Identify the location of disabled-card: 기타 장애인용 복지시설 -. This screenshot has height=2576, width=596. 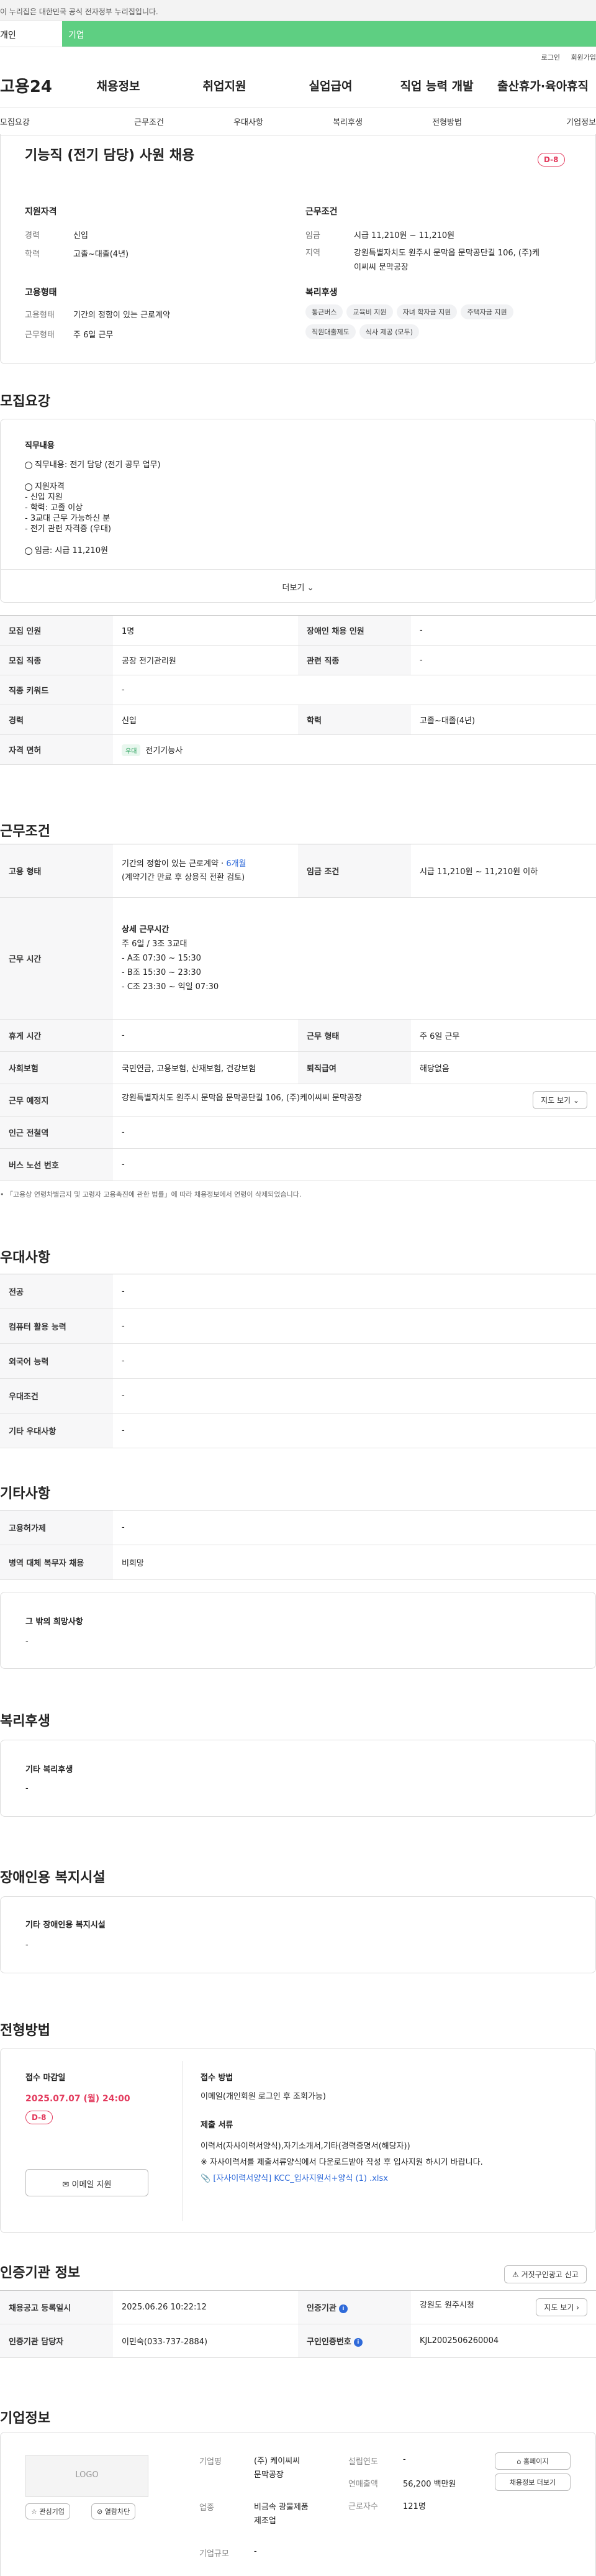
(298, 1934).